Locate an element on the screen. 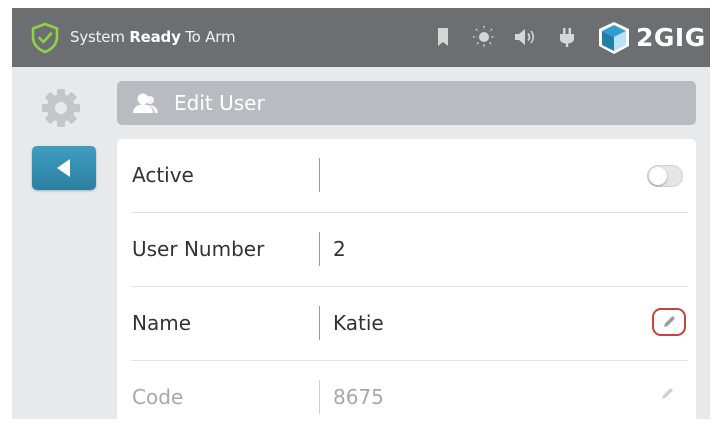  page-header: Edit User is located at coordinates (406, 103).